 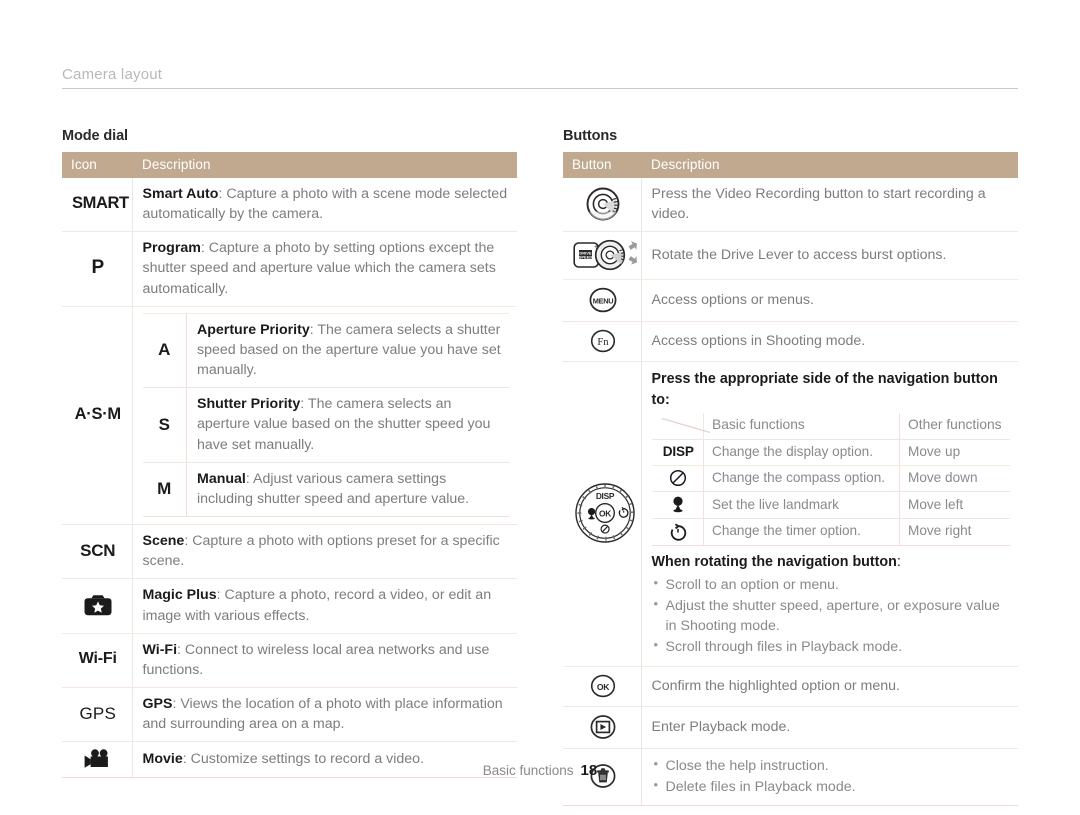 I want to click on svg-text: MENU, so click(x=602, y=301).